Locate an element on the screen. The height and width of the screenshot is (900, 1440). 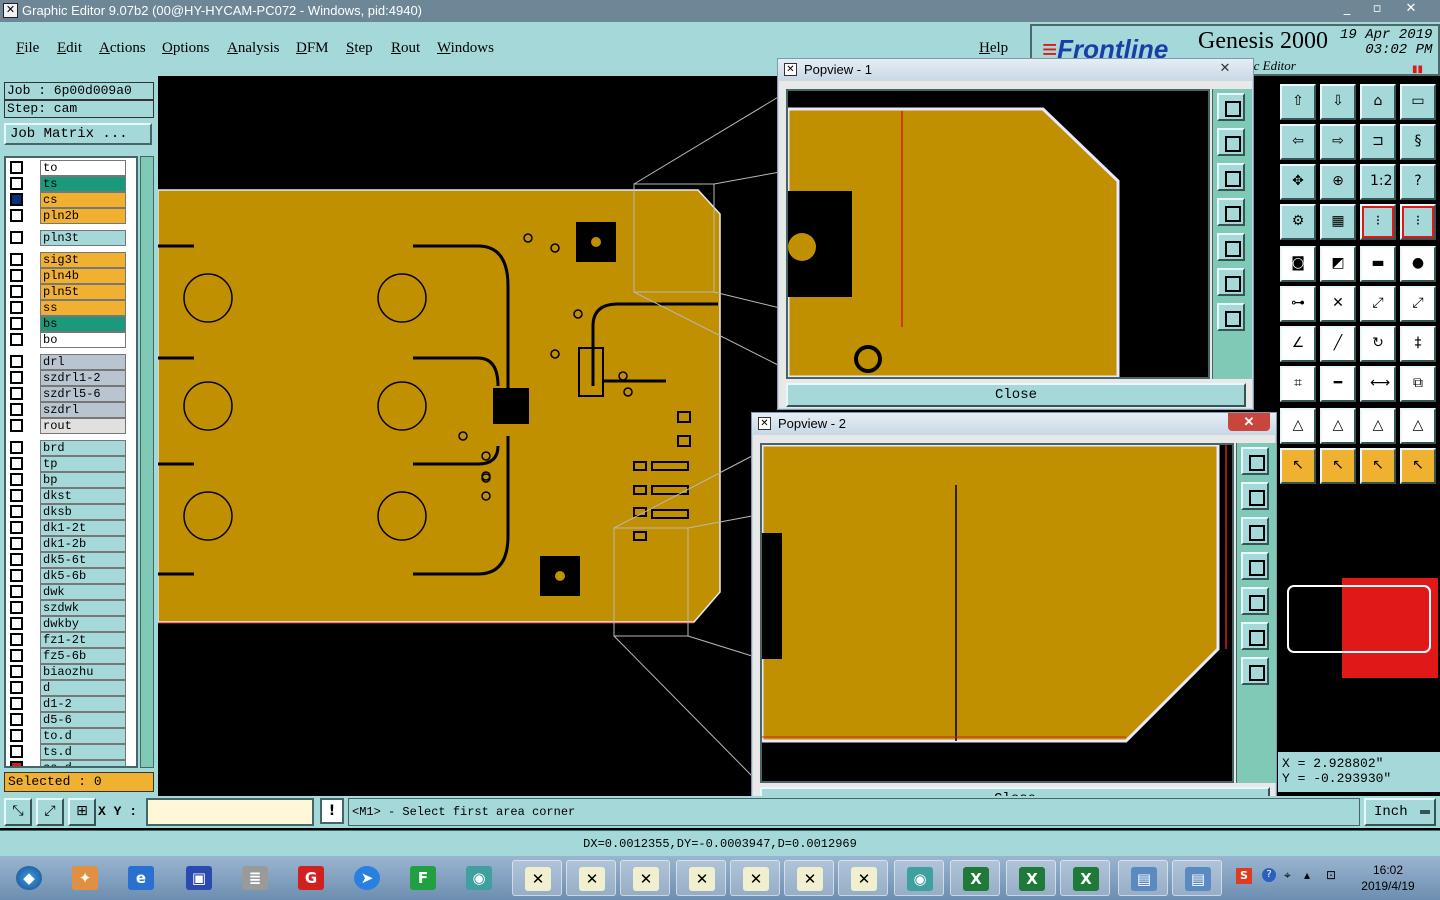
taskbar-app-bird: ➤ is located at coordinates (367, 878).